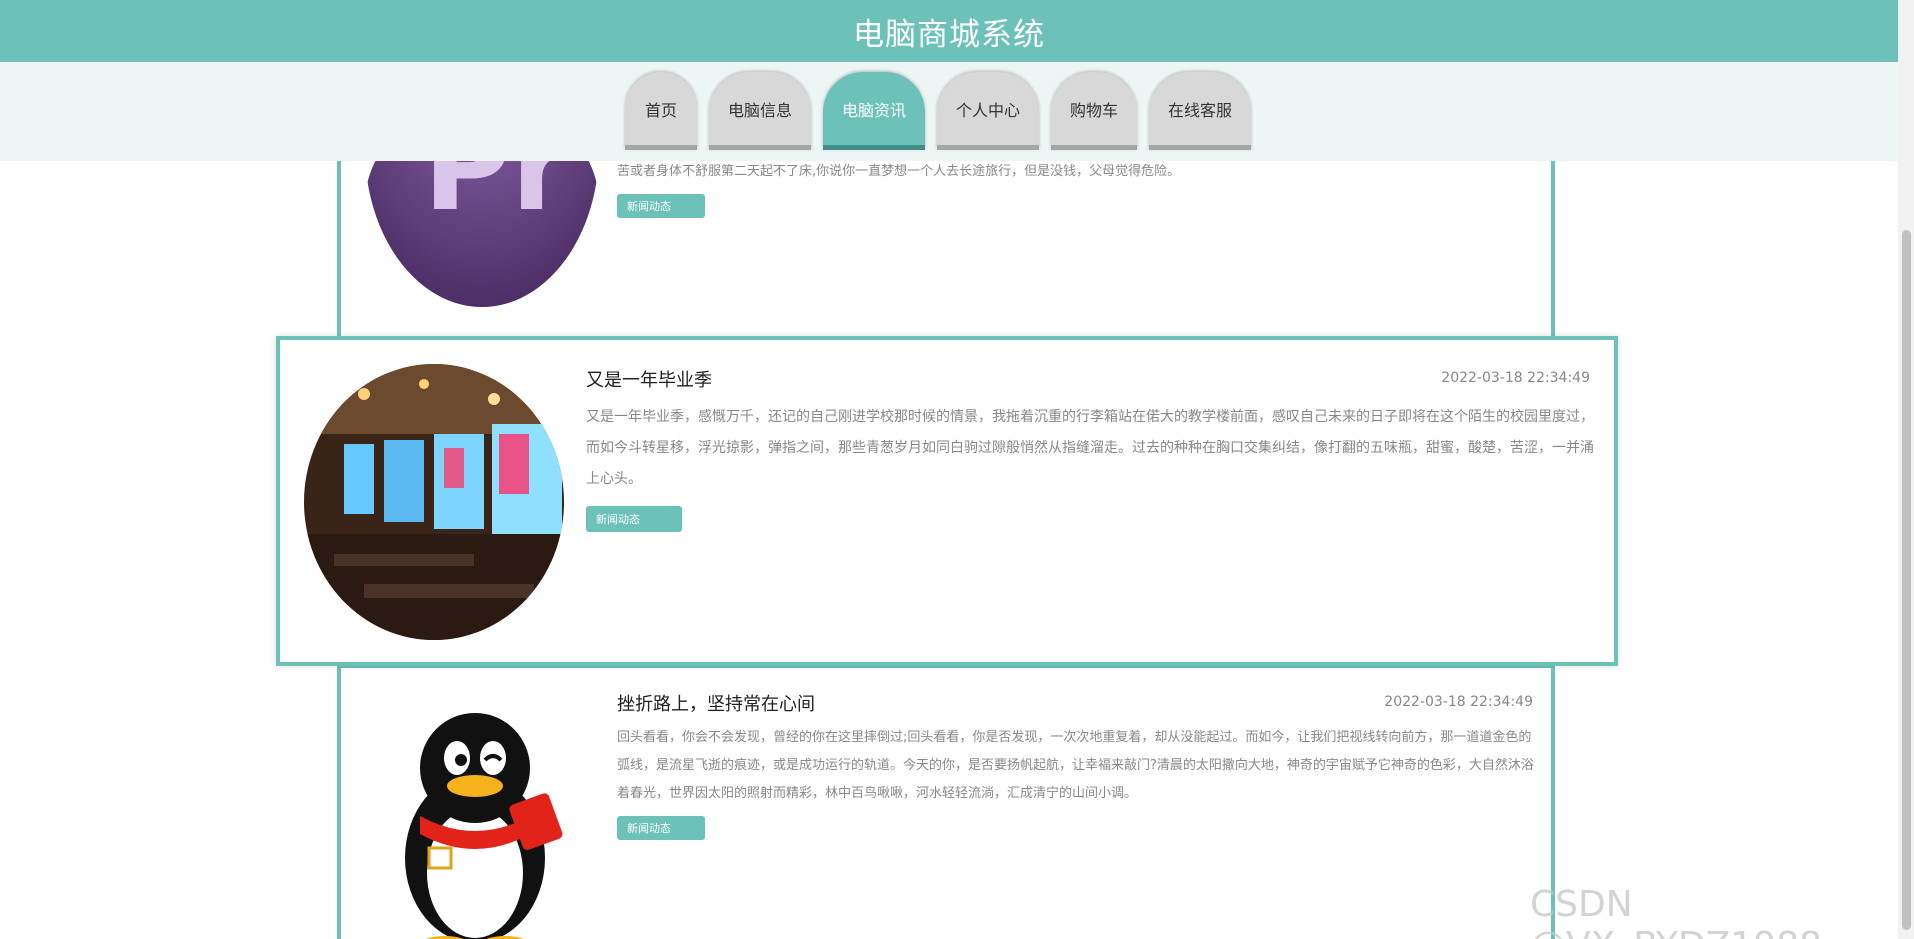 The image size is (1914, 939). I want to click on tab-computer-info: 电脑信息, so click(760, 111).